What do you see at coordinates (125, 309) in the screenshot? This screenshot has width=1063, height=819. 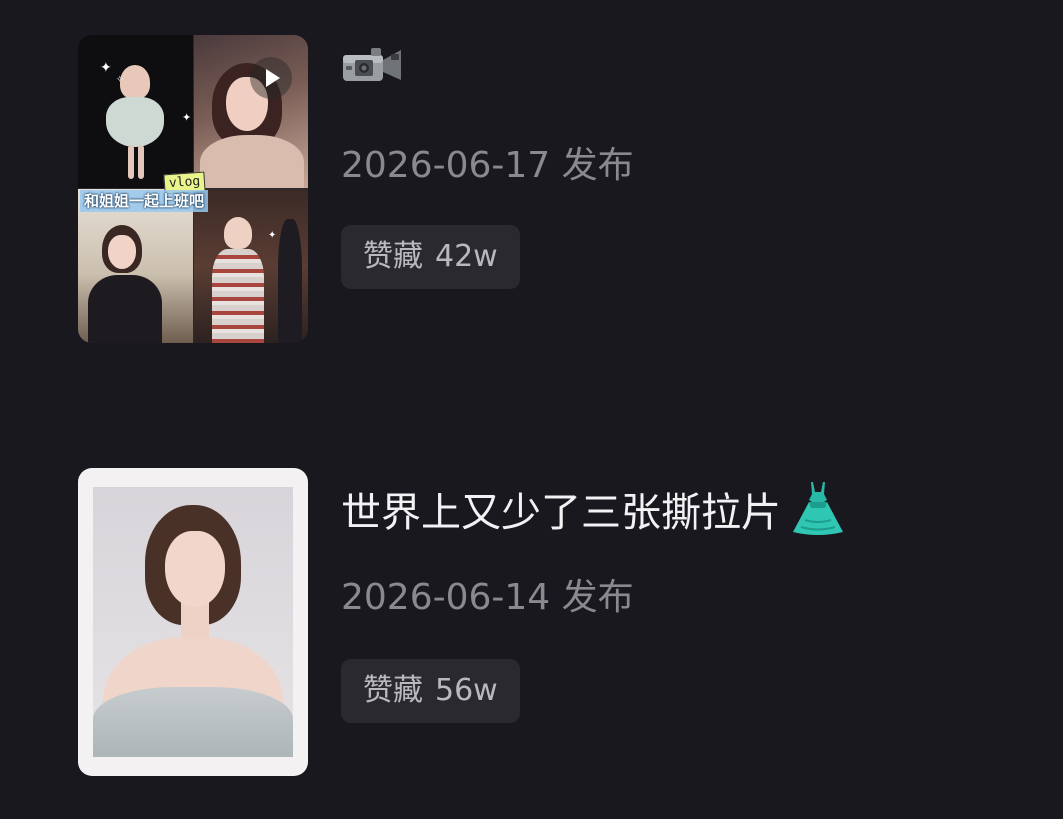 I see `figure-body` at bounding box center [125, 309].